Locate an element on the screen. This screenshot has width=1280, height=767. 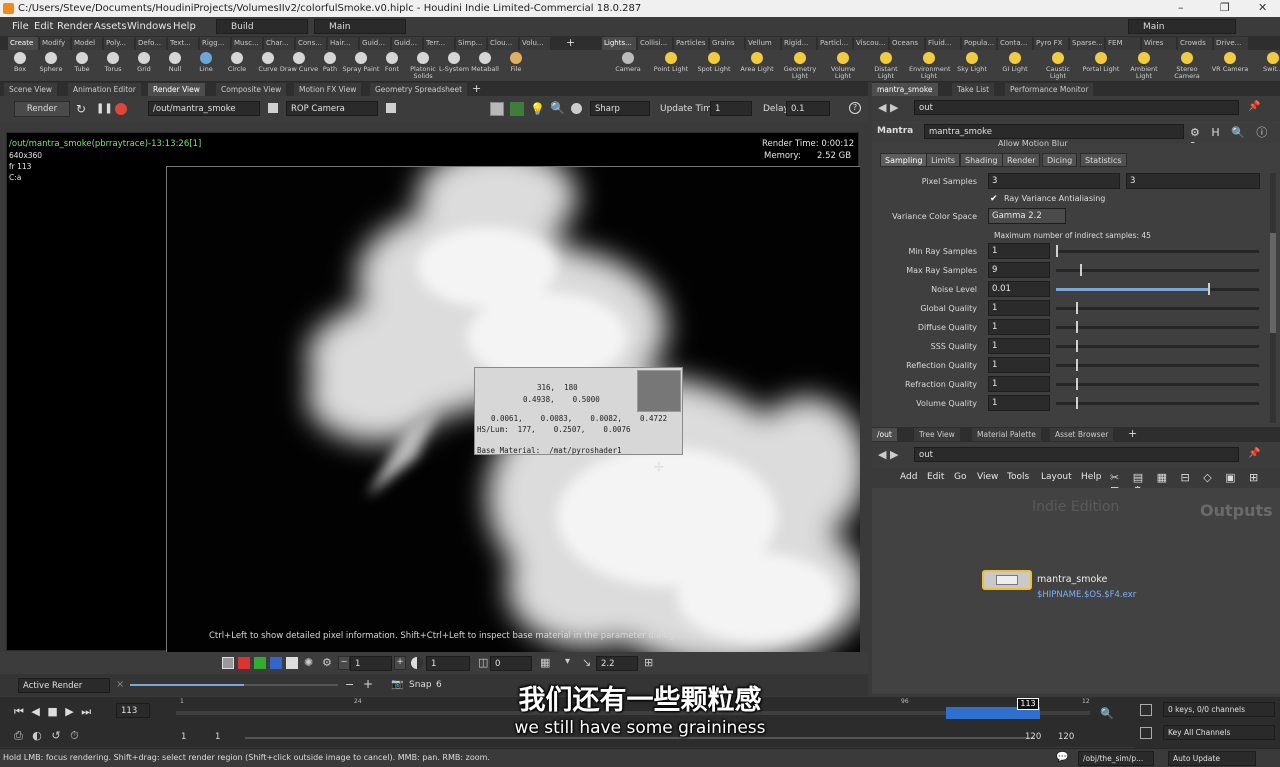
shelf-tab-1: Modify is located at coordinates (55, 43).